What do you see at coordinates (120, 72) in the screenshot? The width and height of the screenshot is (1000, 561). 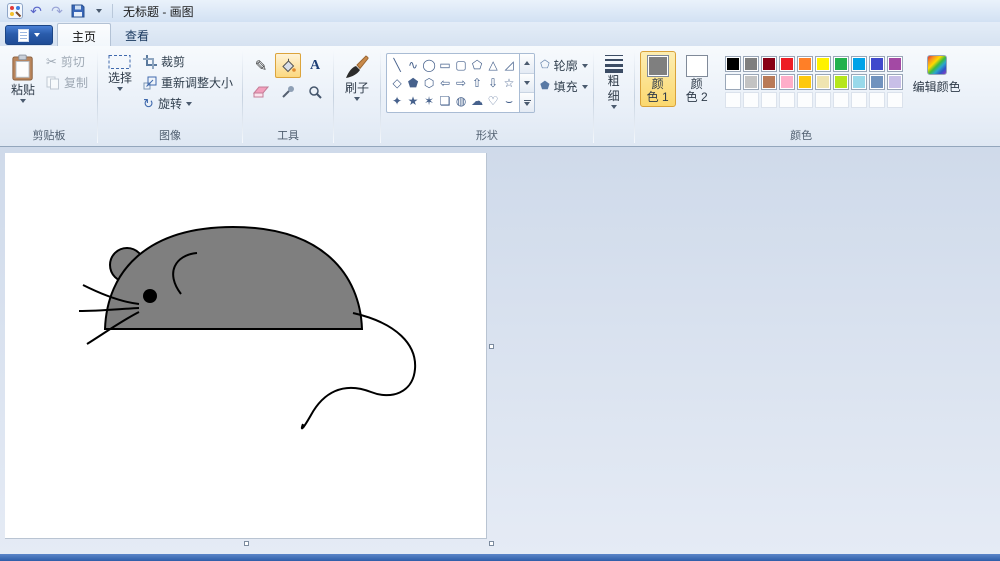 I see `select-button: 选择` at bounding box center [120, 72].